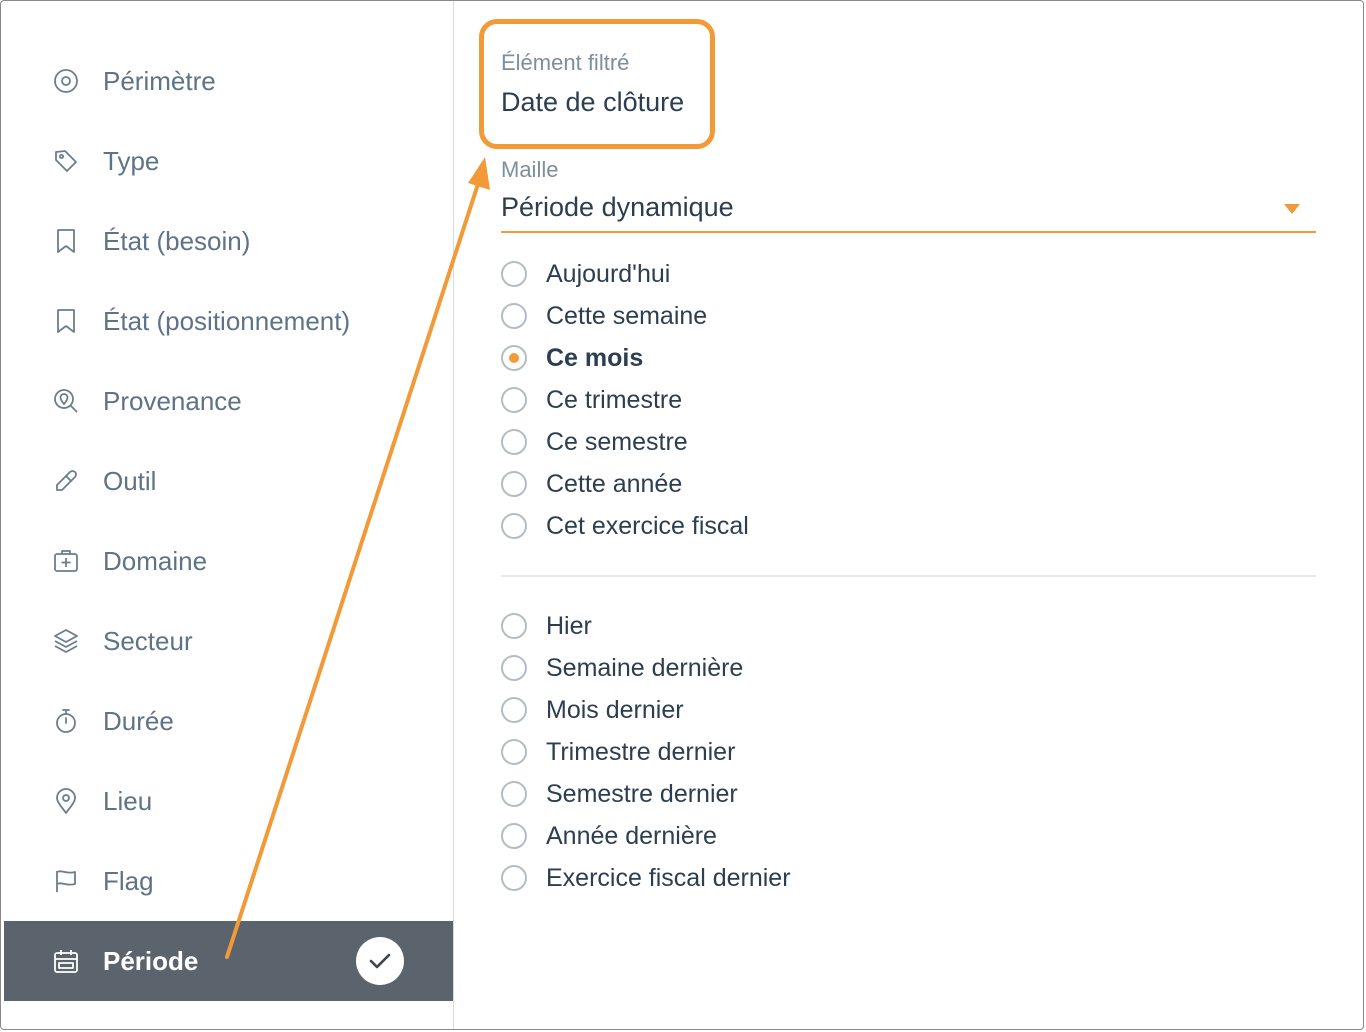  What do you see at coordinates (228, 881) in the screenshot?
I see `sidebar-item-flag: Flag` at bounding box center [228, 881].